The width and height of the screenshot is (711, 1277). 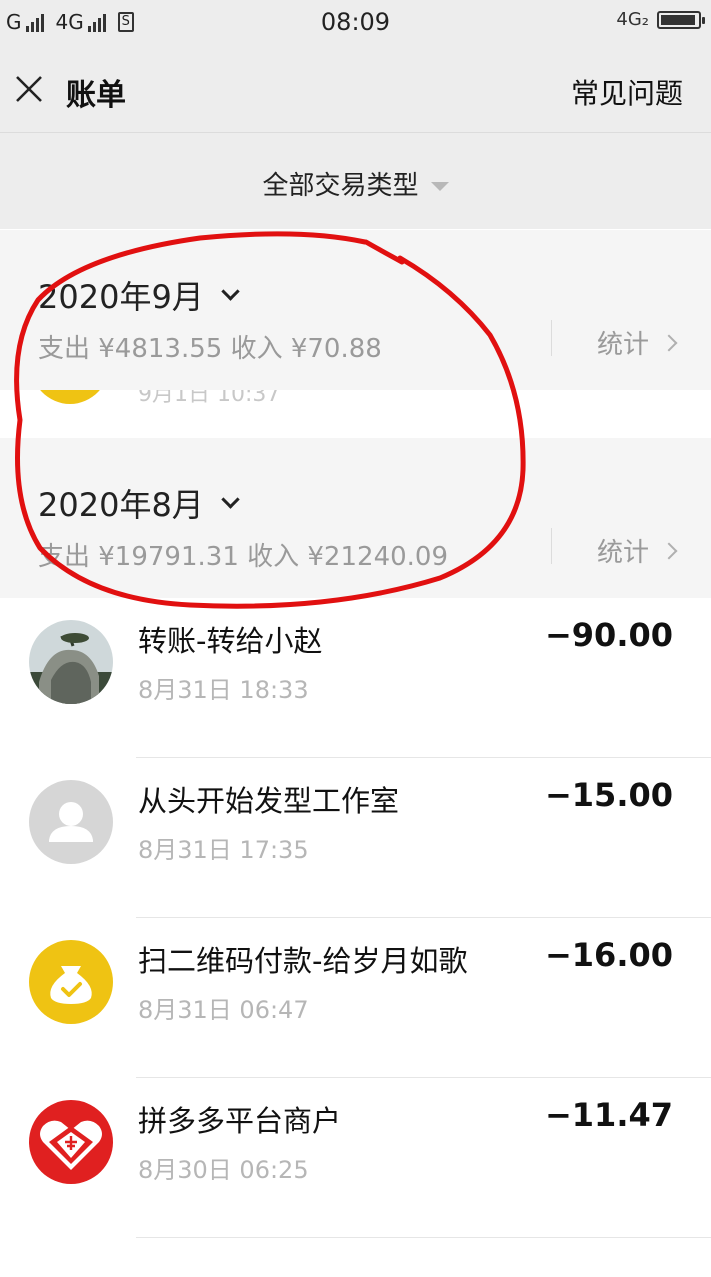 I want to click on item-title: 扫二维码付款-给岁月如歌, so click(x=303, y=961).